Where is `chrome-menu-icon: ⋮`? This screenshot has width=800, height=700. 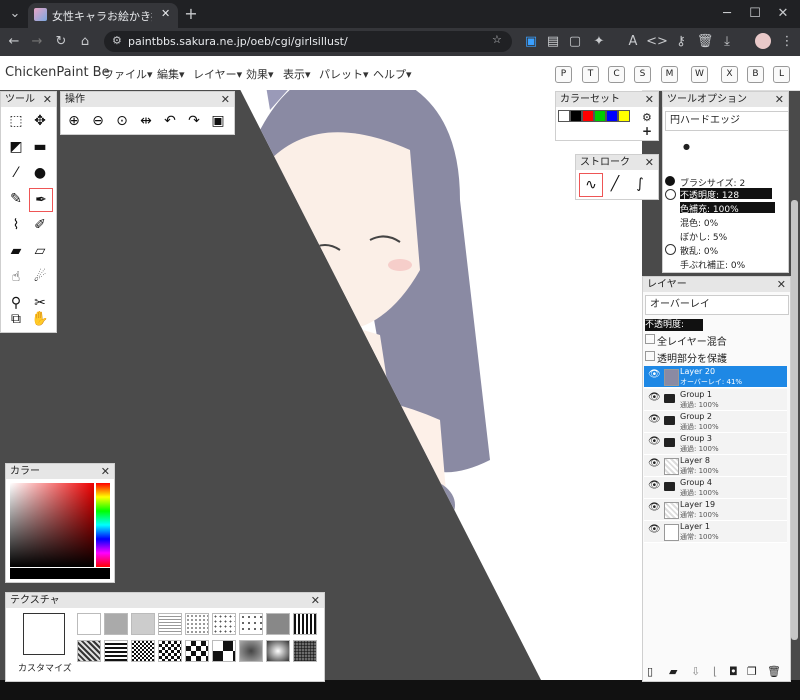
chrome-menu-icon: ⋮ is located at coordinates (787, 42).